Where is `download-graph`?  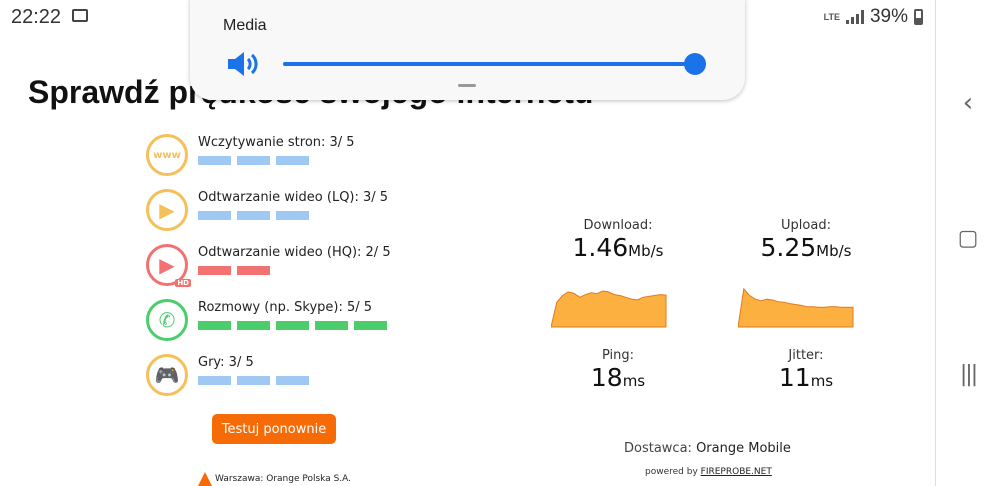 download-graph is located at coordinates (609, 309).